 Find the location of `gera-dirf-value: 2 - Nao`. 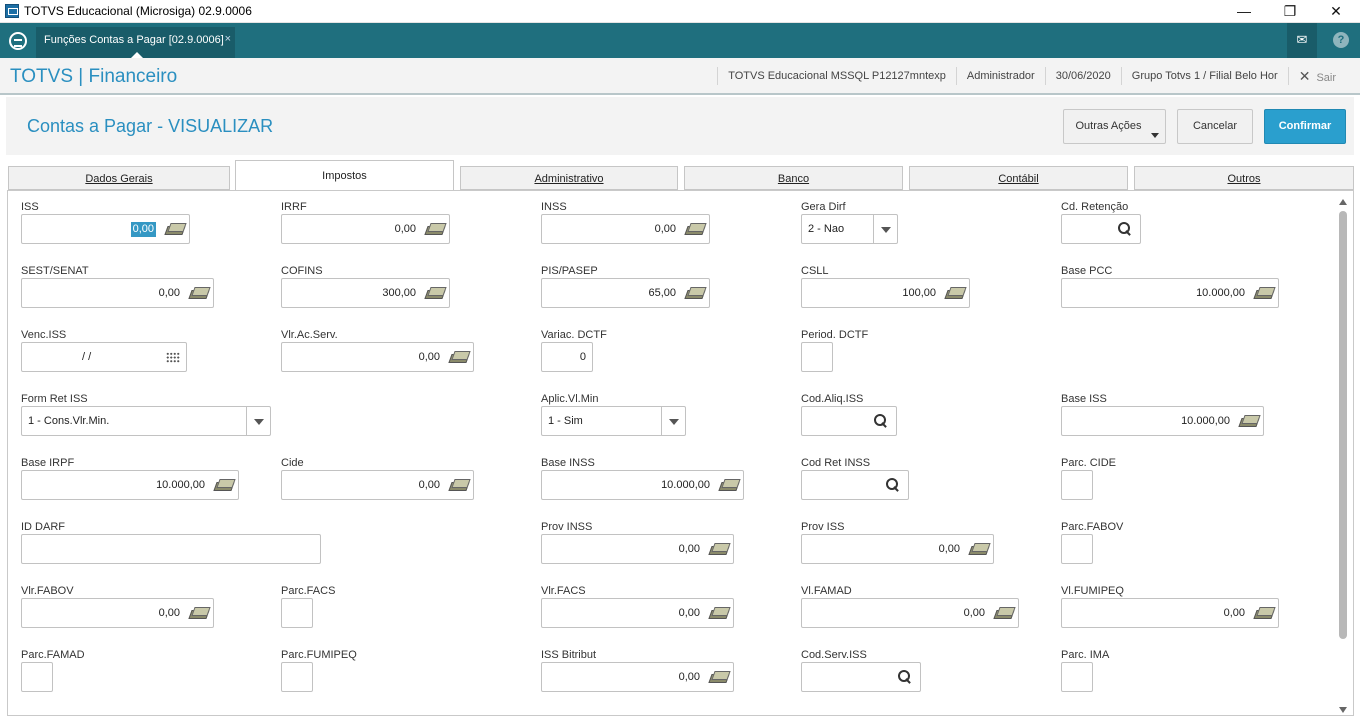

gera-dirf-value: 2 - Nao is located at coordinates (826, 229).